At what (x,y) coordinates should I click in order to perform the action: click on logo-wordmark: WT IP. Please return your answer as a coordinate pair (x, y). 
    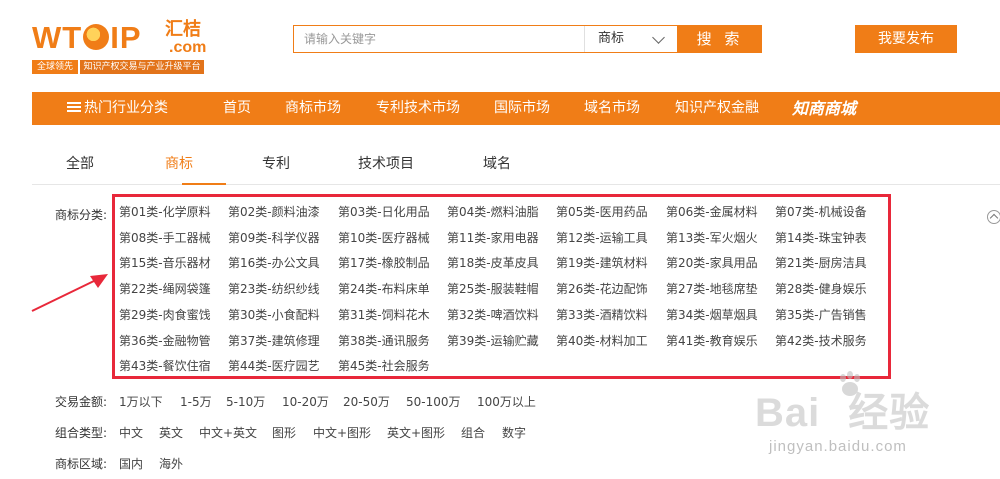
    Looking at the image, I should click on (87, 38).